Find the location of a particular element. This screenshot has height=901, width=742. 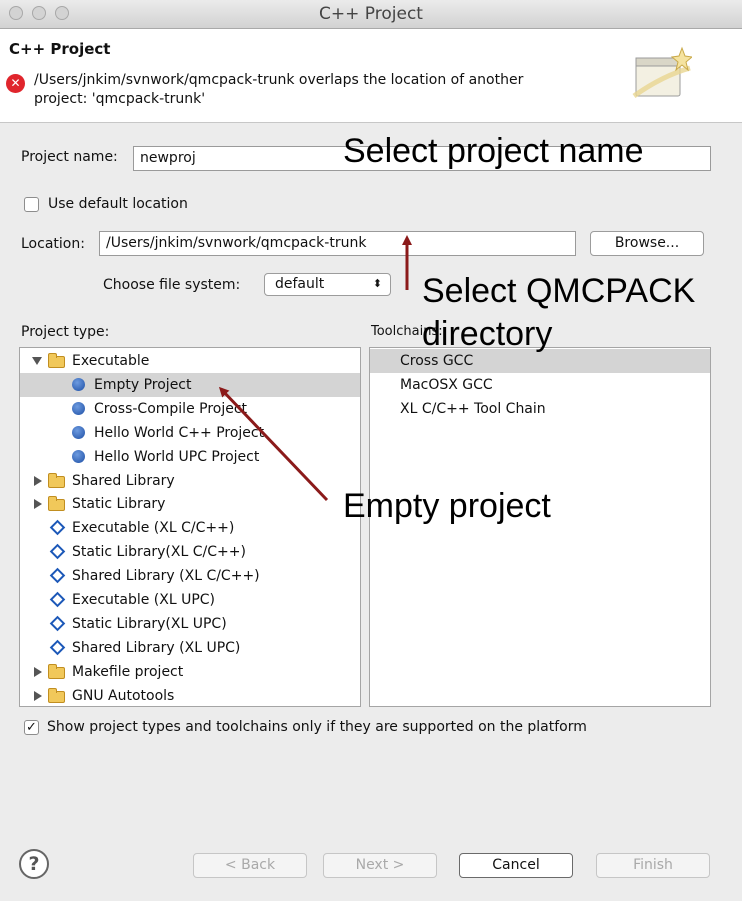

project-type-label: Hello World C++ Project is located at coordinates (179, 432).